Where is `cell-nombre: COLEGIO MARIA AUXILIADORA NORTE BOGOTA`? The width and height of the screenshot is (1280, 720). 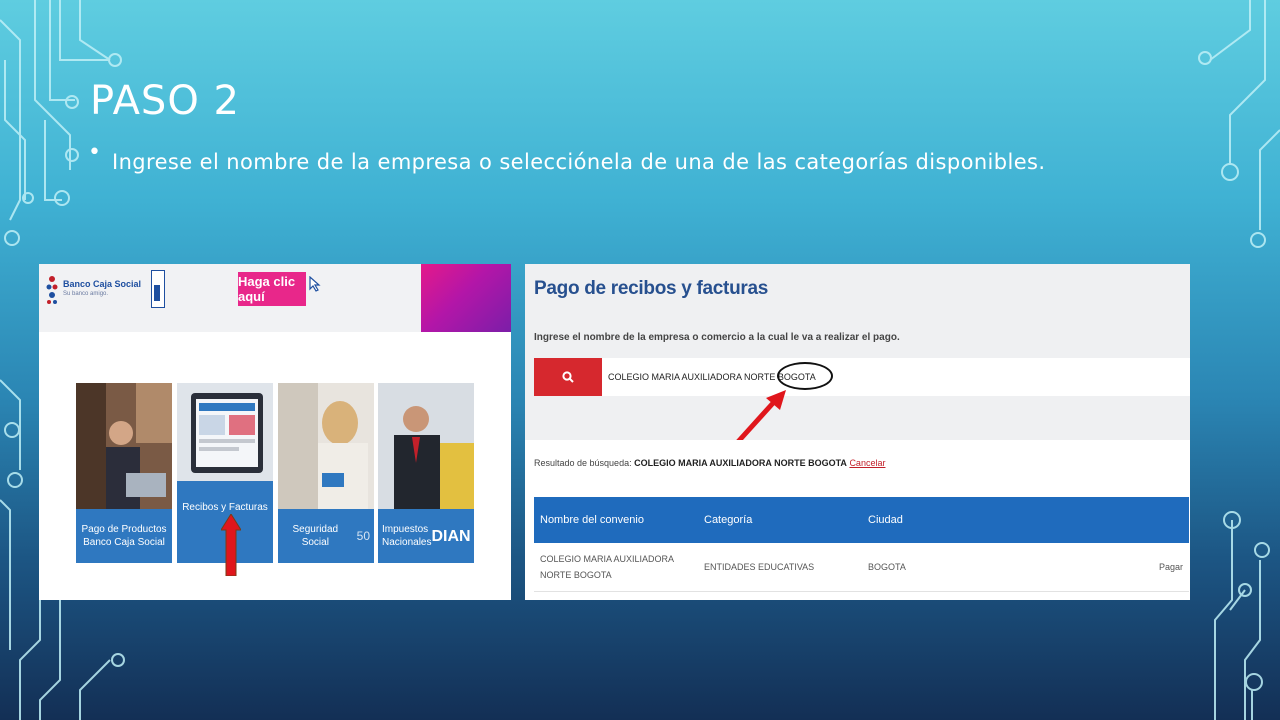 cell-nombre: COLEGIO MARIA AUXILIADORA NORTE BOGOTA is located at coordinates (616, 567).